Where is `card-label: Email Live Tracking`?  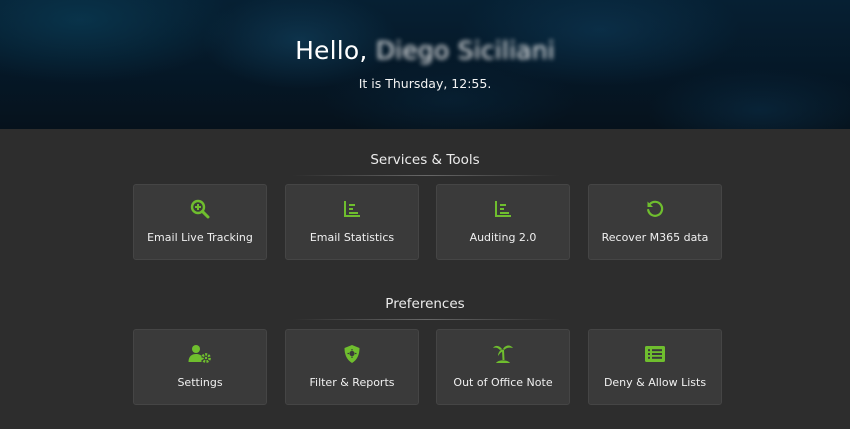 card-label: Email Live Tracking is located at coordinates (200, 237).